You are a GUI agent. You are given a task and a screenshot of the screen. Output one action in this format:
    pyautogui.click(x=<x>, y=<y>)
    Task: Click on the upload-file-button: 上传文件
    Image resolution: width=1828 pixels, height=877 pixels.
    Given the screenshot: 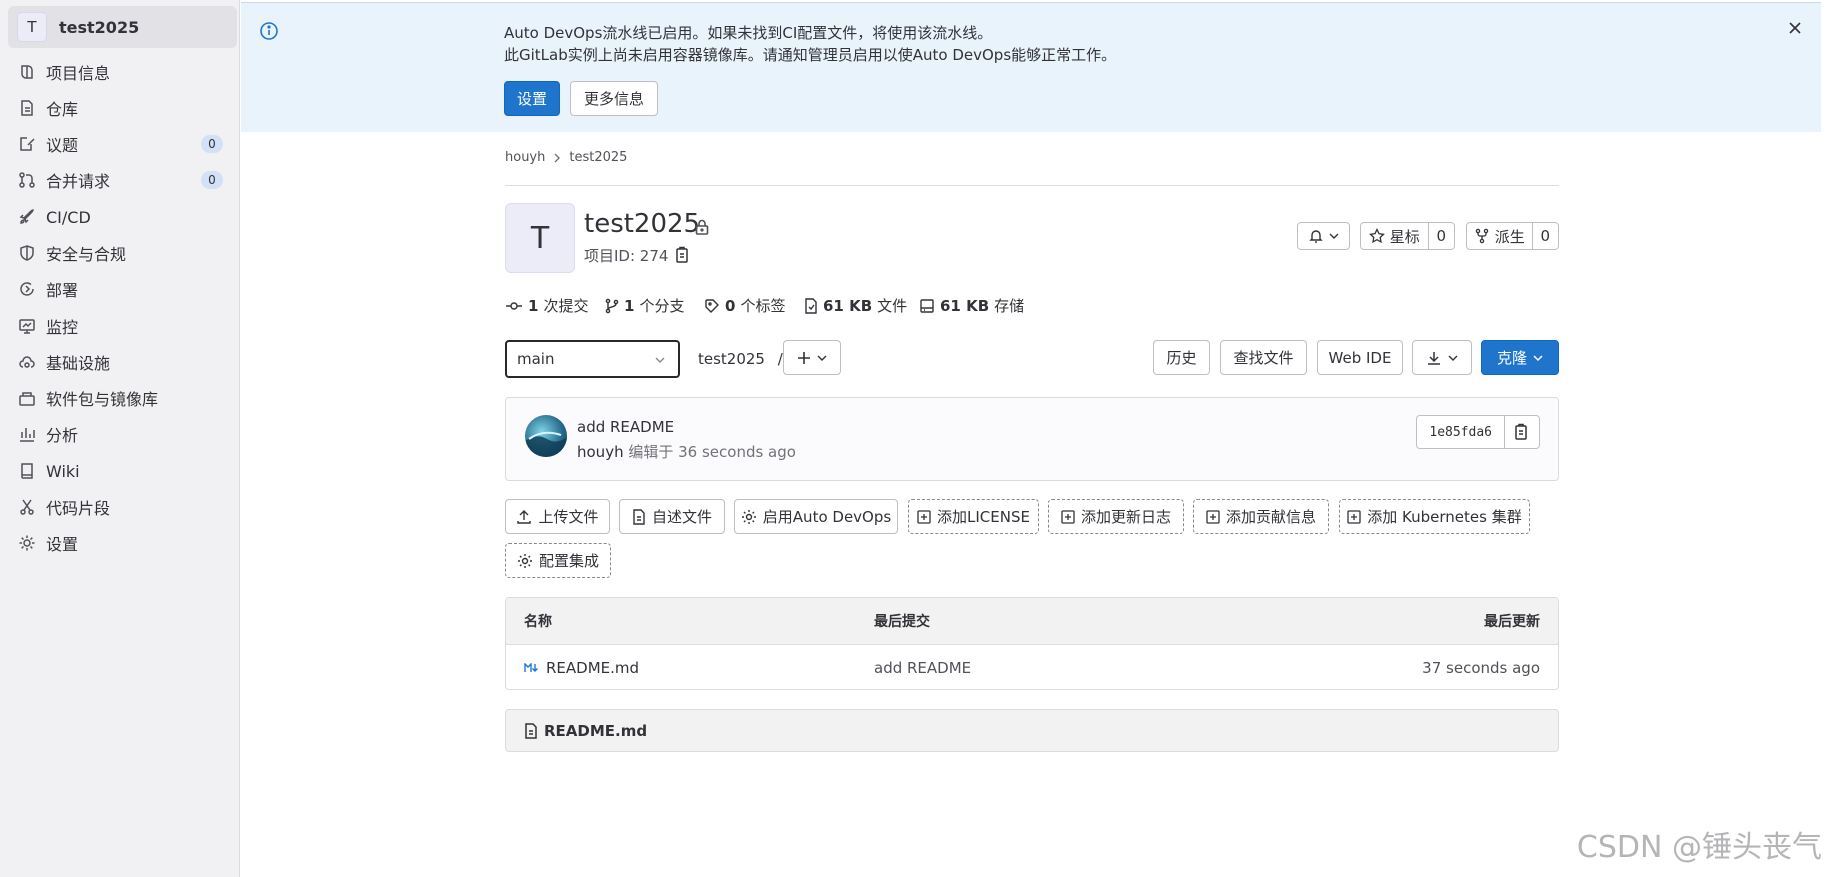 What is the action you would take?
    pyautogui.click(x=557, y=516)
    